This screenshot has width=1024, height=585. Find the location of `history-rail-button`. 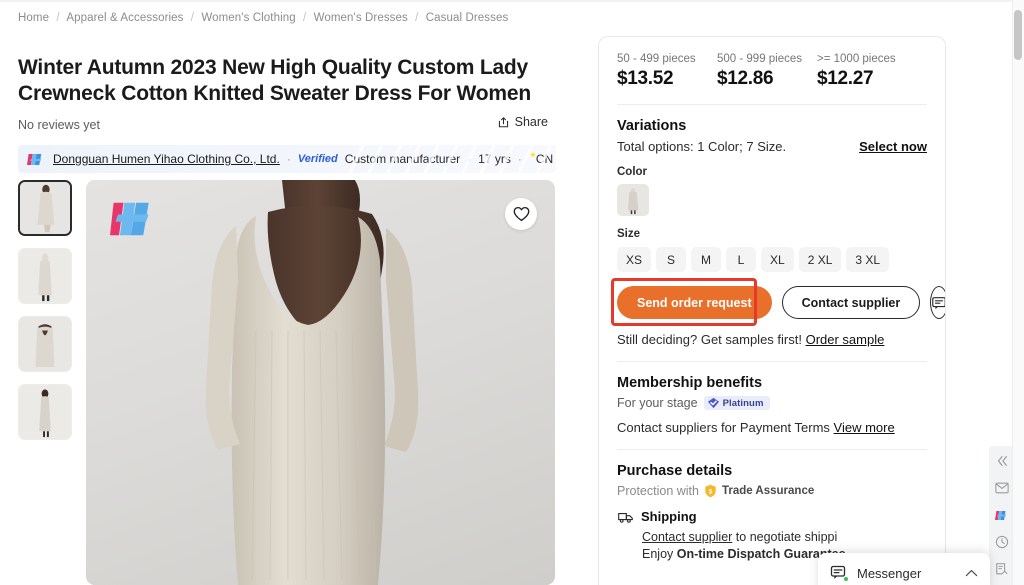

history-rail-button is located at coordinates (1002, 542).